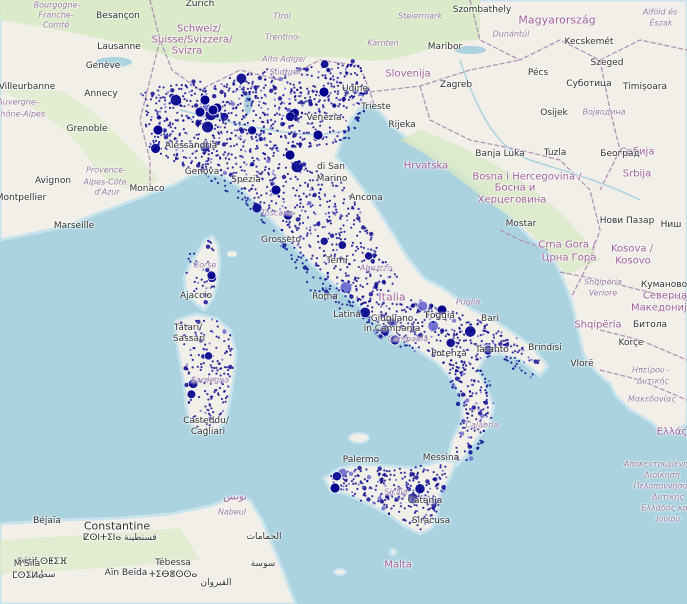  Describe the element at coordinates (442, 310) in the screenshot. I see `location-marker-large` at that location.